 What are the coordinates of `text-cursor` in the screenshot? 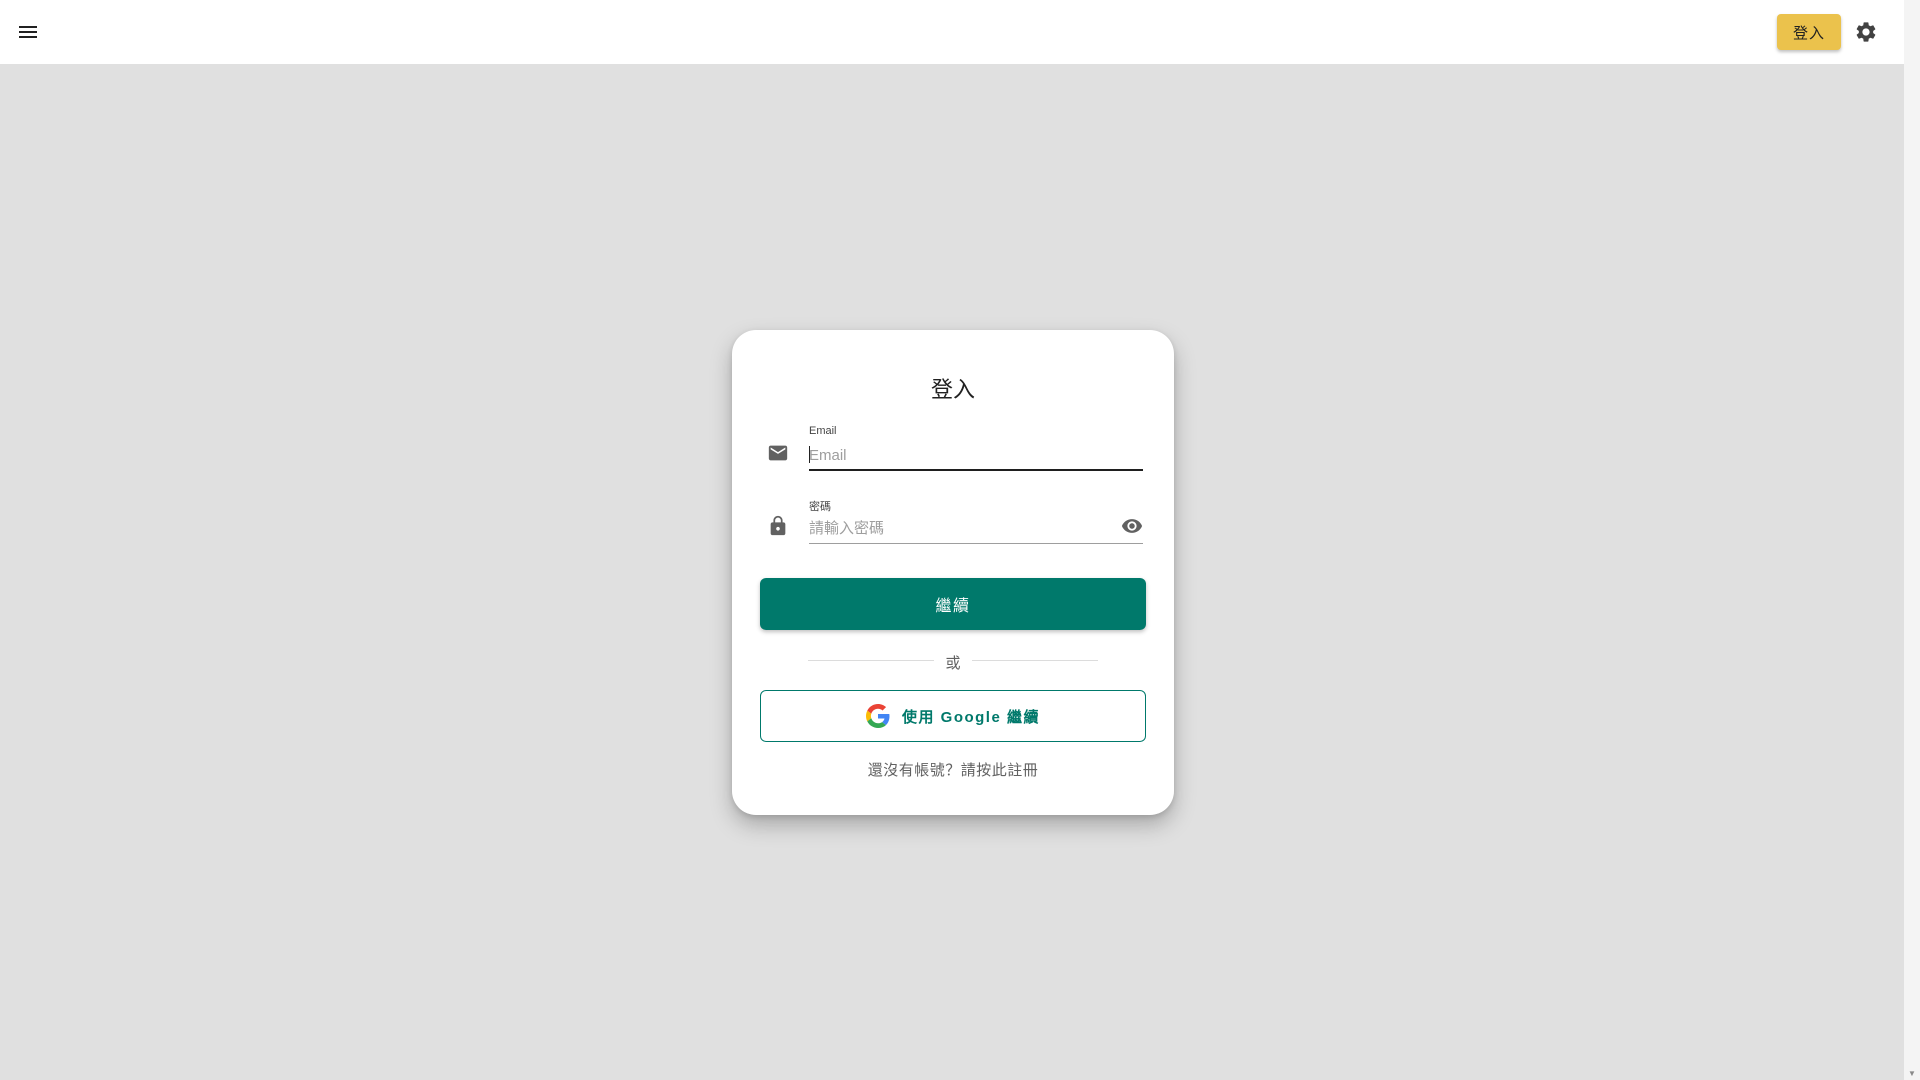 It's located at (809, 454).